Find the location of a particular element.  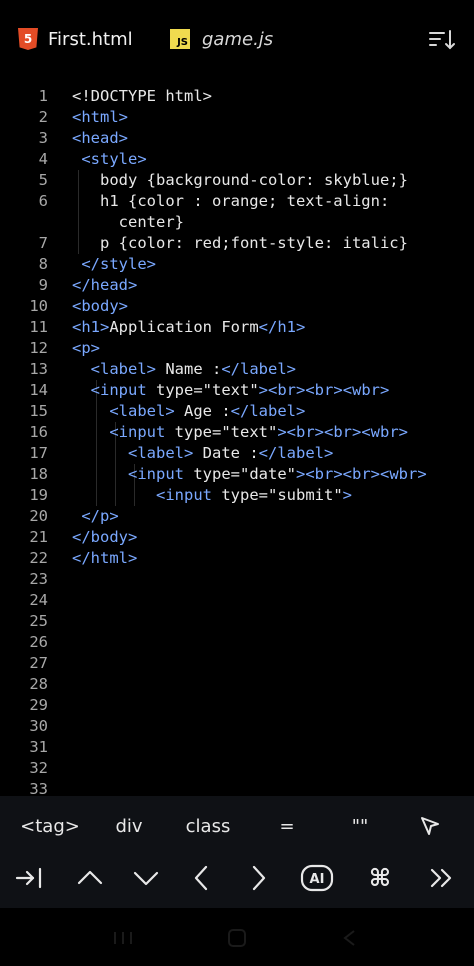

line-number: 29 is located at coordinates (38, 705).